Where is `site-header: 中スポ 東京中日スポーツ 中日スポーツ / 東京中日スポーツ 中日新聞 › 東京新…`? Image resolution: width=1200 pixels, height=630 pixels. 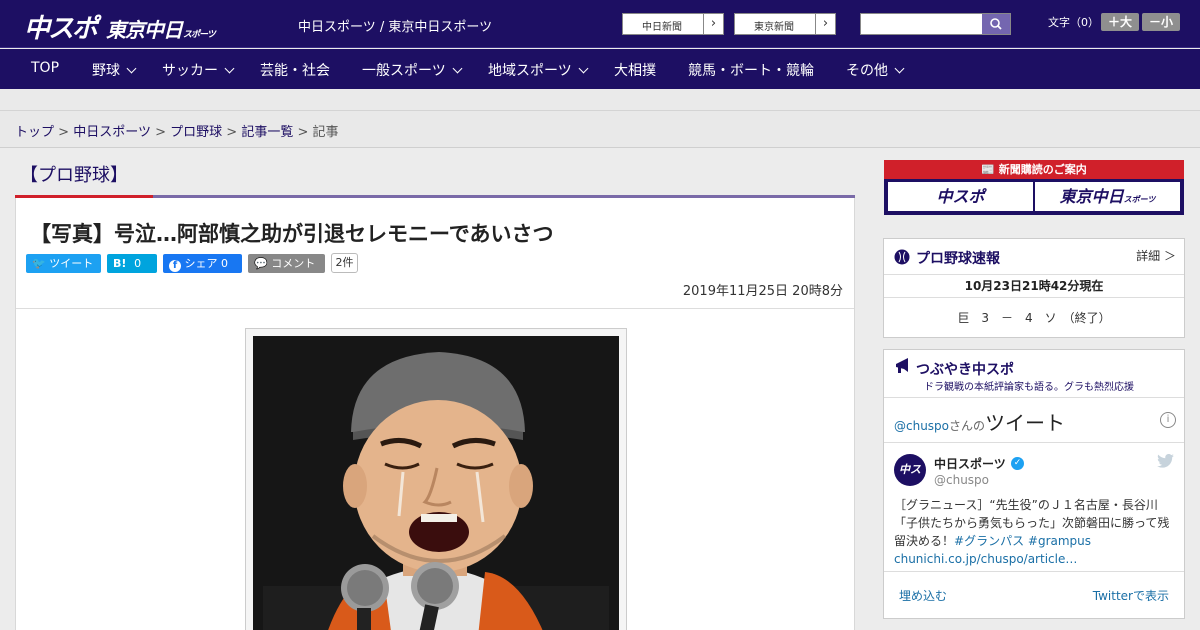 site-header: 中スポ 東京中日スポーツ 中日スポーツ / 東京中日スポーツ 中日新聞 › 東京新… is located at coordinates (600, 24).